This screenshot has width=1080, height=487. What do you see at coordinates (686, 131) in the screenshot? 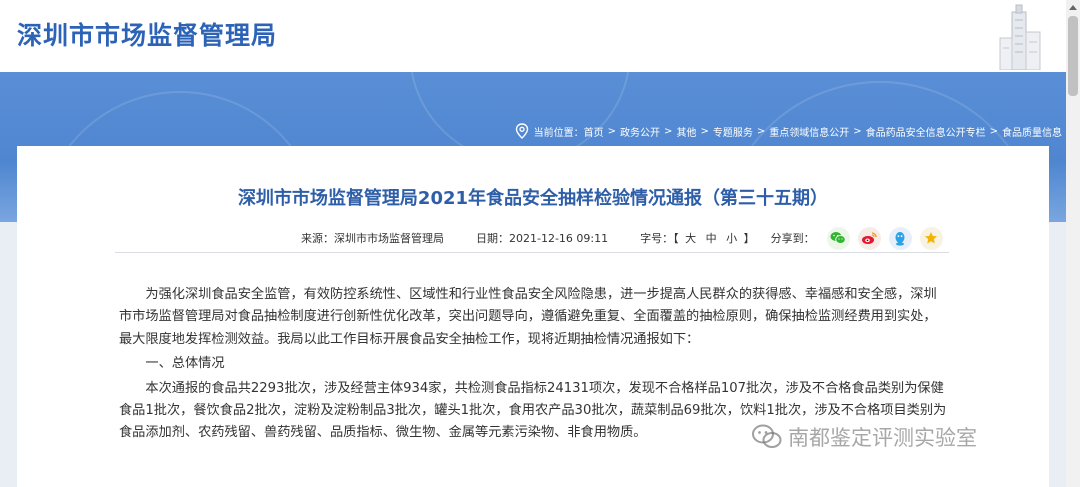
I see `breadcrumb-other: 其他` at bounding box center [686, 131].